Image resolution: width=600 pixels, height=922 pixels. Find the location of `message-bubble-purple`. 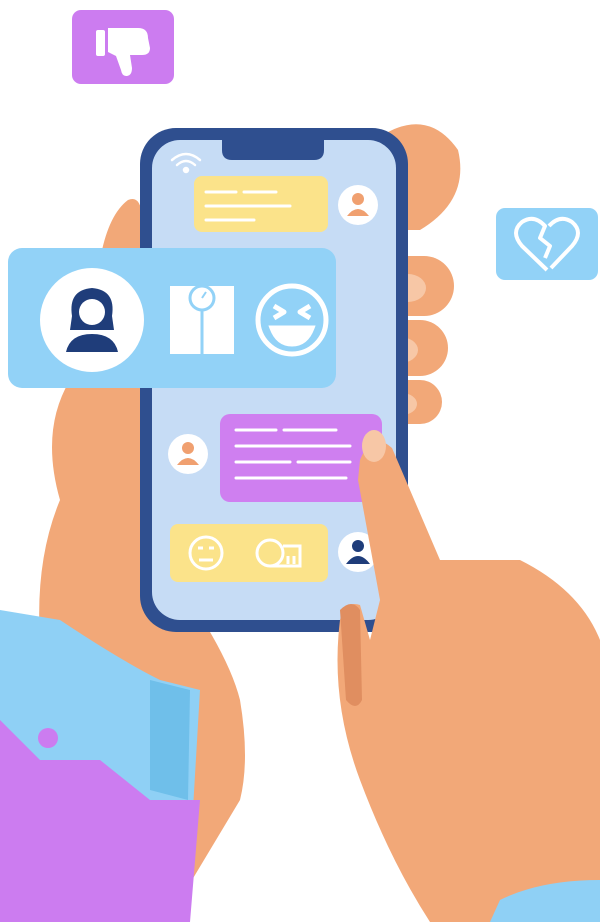

message-bubble-purple is located at coordinates (301, 458).